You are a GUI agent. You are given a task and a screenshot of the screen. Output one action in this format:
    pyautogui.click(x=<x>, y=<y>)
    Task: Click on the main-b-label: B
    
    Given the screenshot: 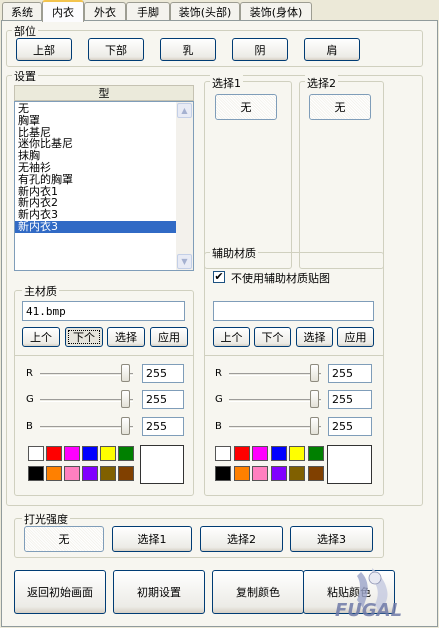 What is the action you would take?
    pyautogui.click(x=29, y=426)
    